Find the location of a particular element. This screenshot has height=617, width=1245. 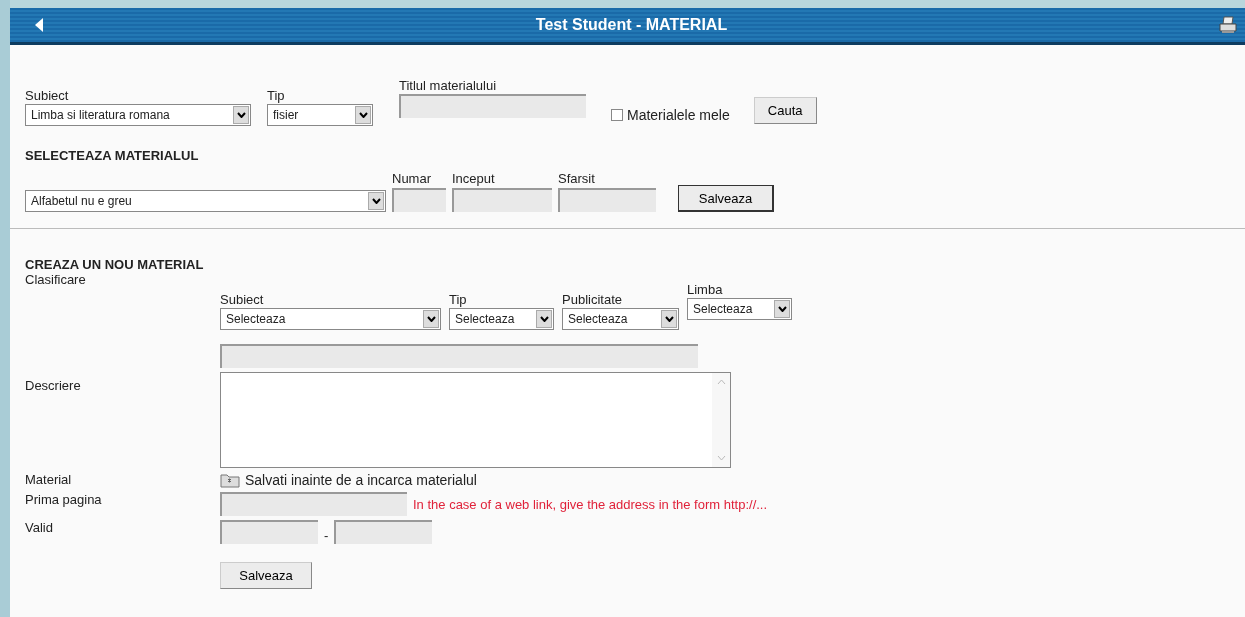

search-button: Cauta is located at coordinates (785, 110).